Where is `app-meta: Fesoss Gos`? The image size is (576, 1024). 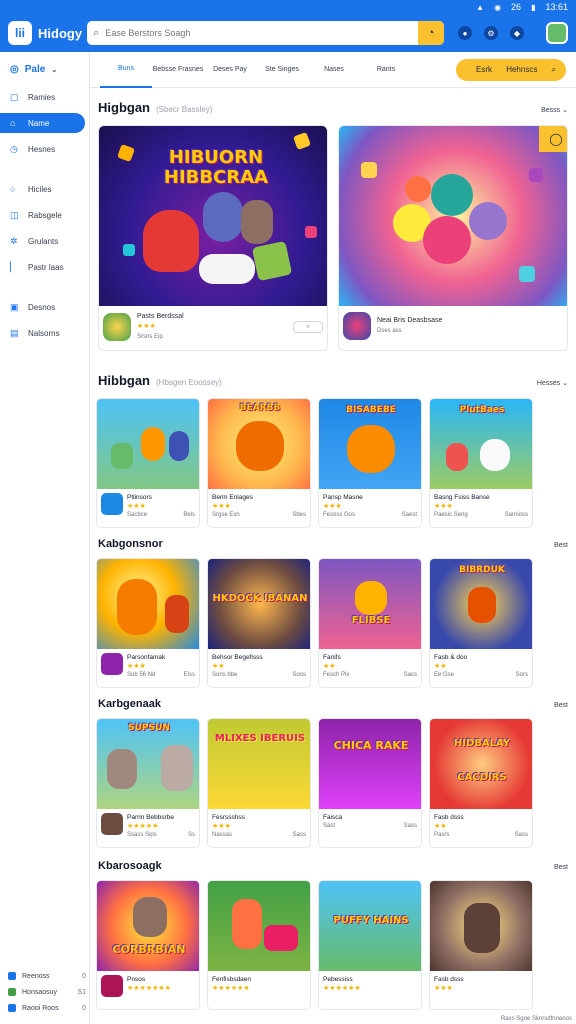
app-meta: Fesoss Gos is located at coordinates (339, 515).